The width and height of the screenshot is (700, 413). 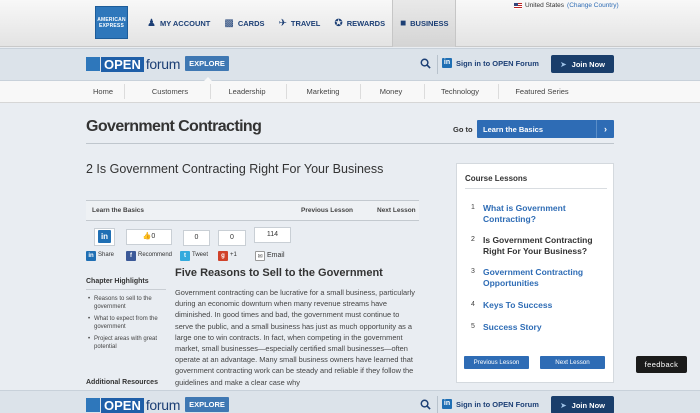 What do you see at coordinates (566, 5) in the screenshot?
I see `country-selector: United States (Change Country)` at bounding box center [566, 5].